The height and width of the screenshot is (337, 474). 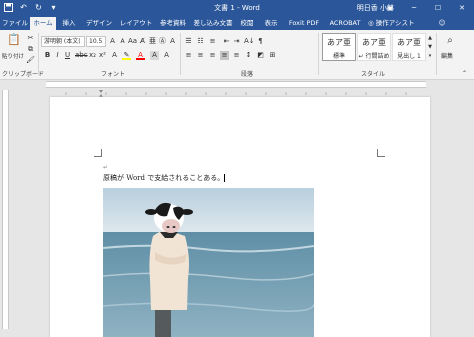 I want to click on phonetic-guide-icon: 亜, so click(x=152, y=41).